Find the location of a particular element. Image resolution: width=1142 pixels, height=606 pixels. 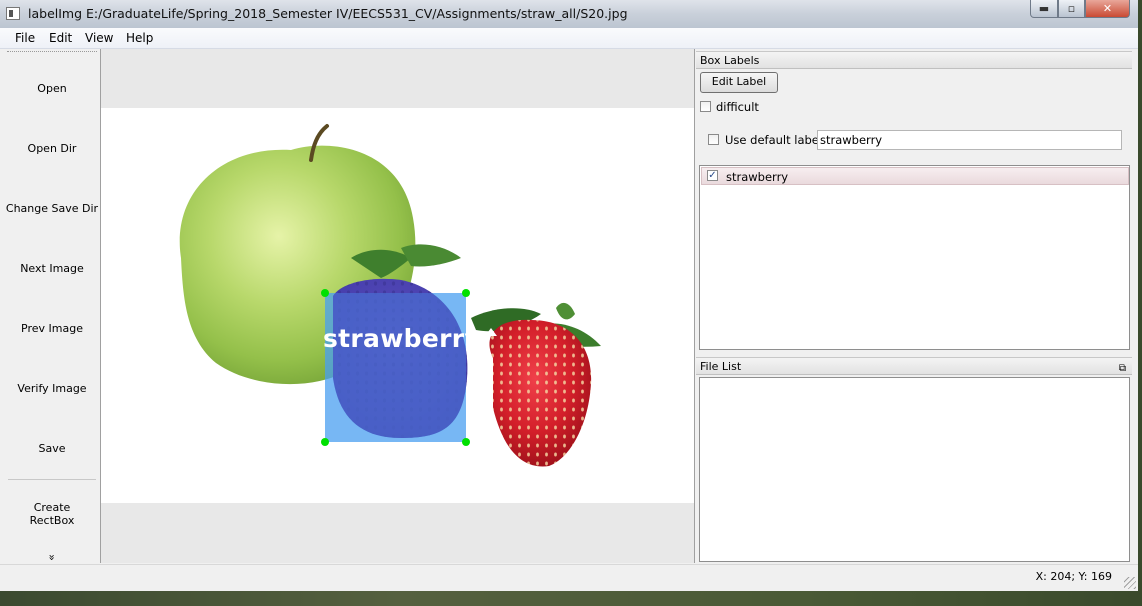

change-save-dir-button: Change Save Dir is located at coordinates (52, 208).